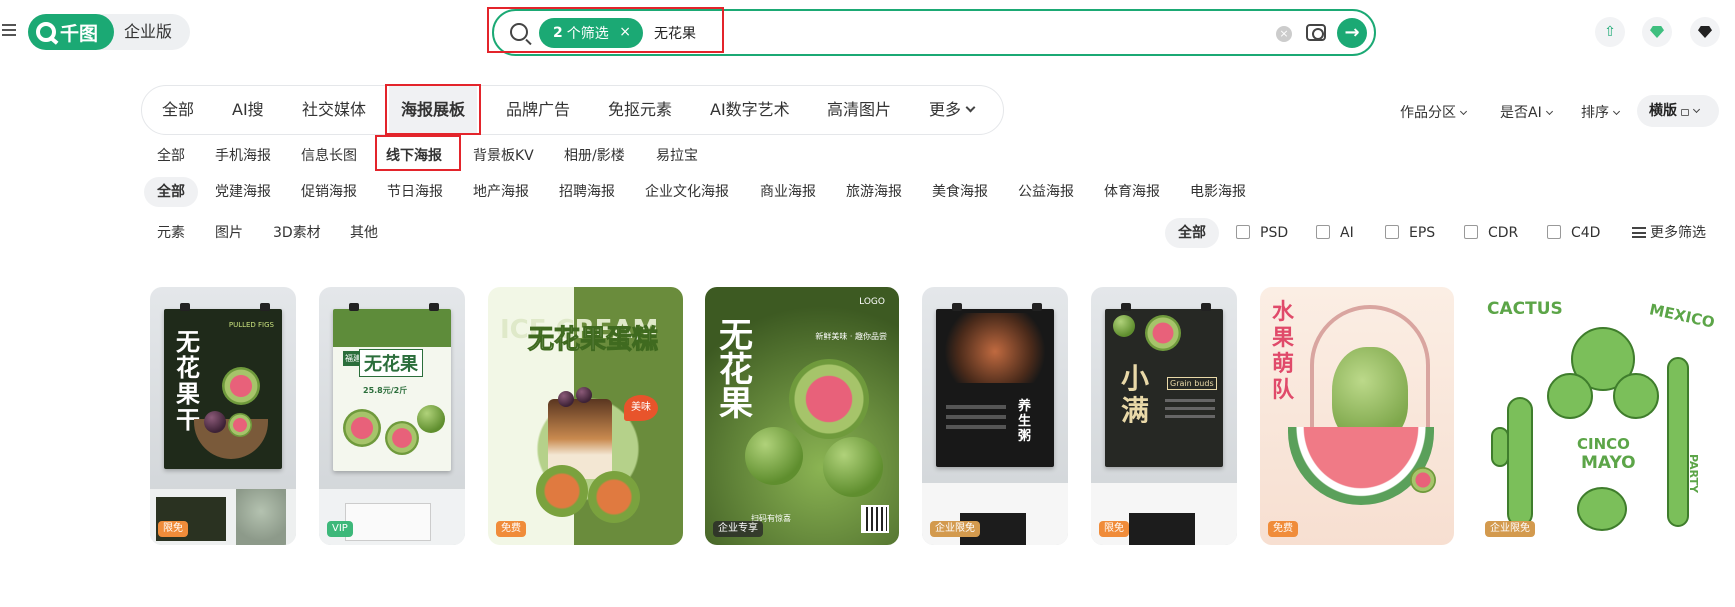 The image size is (1735, 607). I want to click on poster-title: 水果萌队, so click(1283, 351).